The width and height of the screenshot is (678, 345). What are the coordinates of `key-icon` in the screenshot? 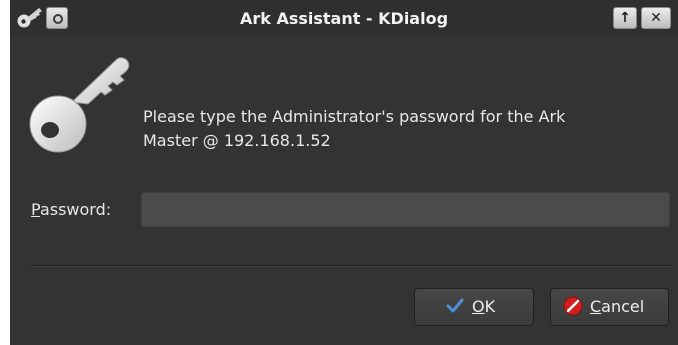 It's located at (79, 105).